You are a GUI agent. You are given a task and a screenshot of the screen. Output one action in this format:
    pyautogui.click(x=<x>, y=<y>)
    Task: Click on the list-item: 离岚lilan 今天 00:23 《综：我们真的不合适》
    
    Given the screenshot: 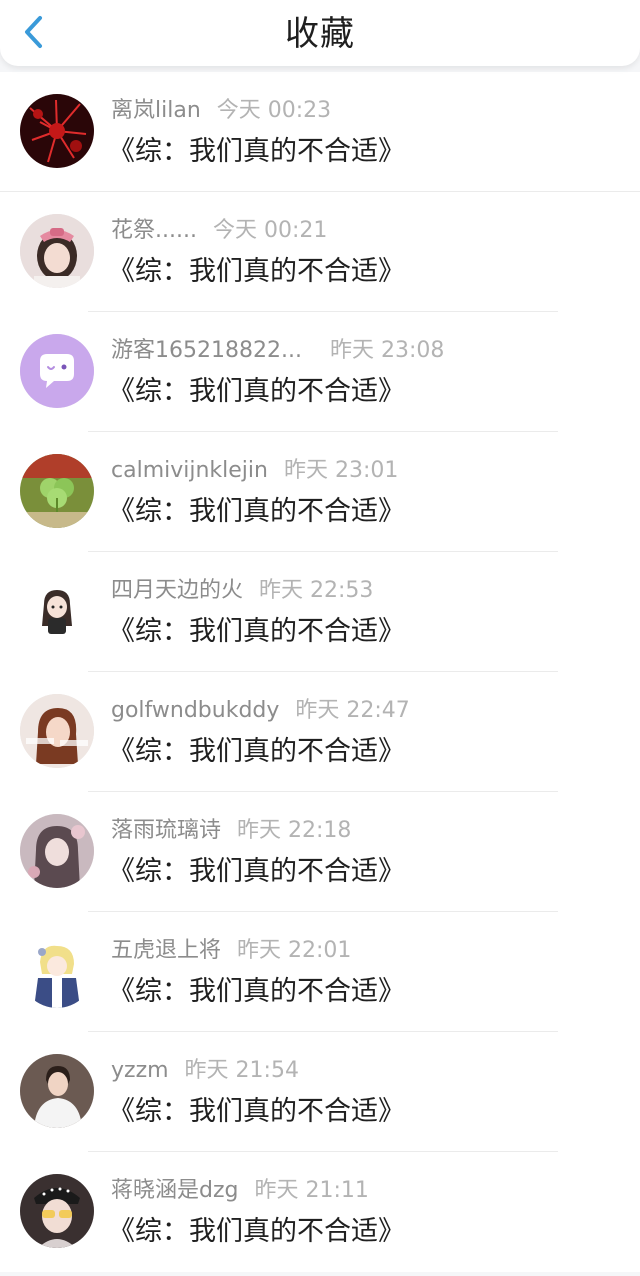 What is the action you would take?
    pyautogui.click(x=320, y=132)
    